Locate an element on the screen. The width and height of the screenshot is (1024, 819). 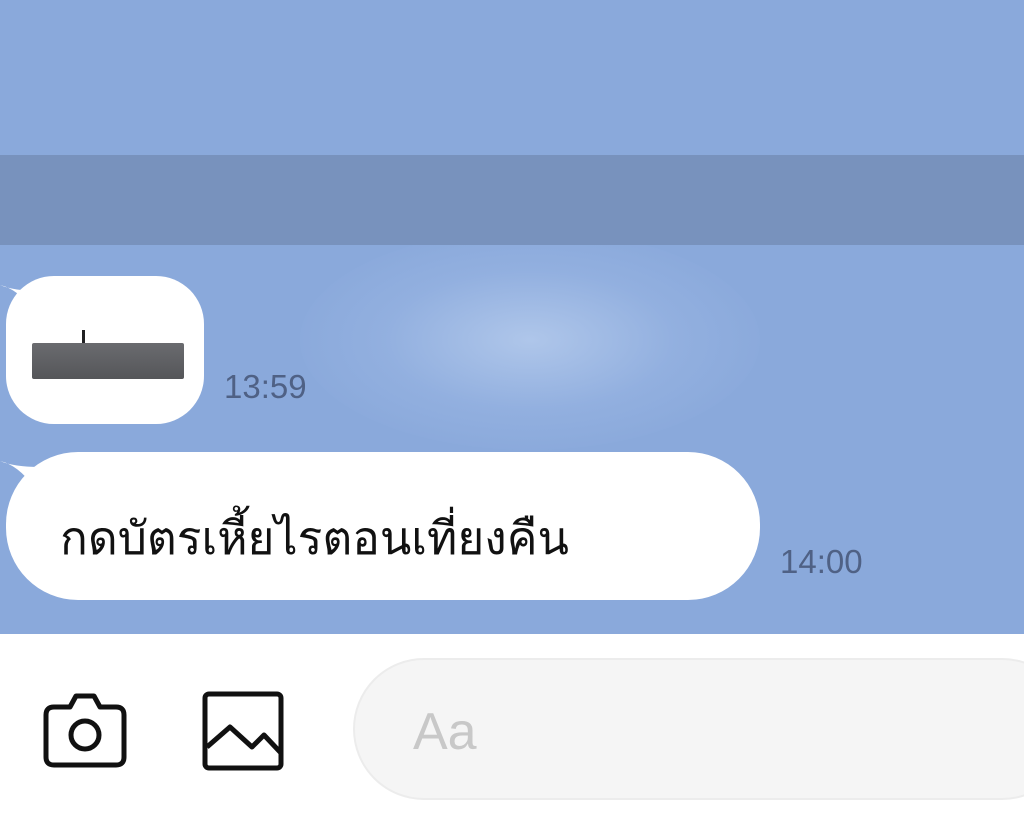
message-time: 14:00 is located at coordinates (821, 561).